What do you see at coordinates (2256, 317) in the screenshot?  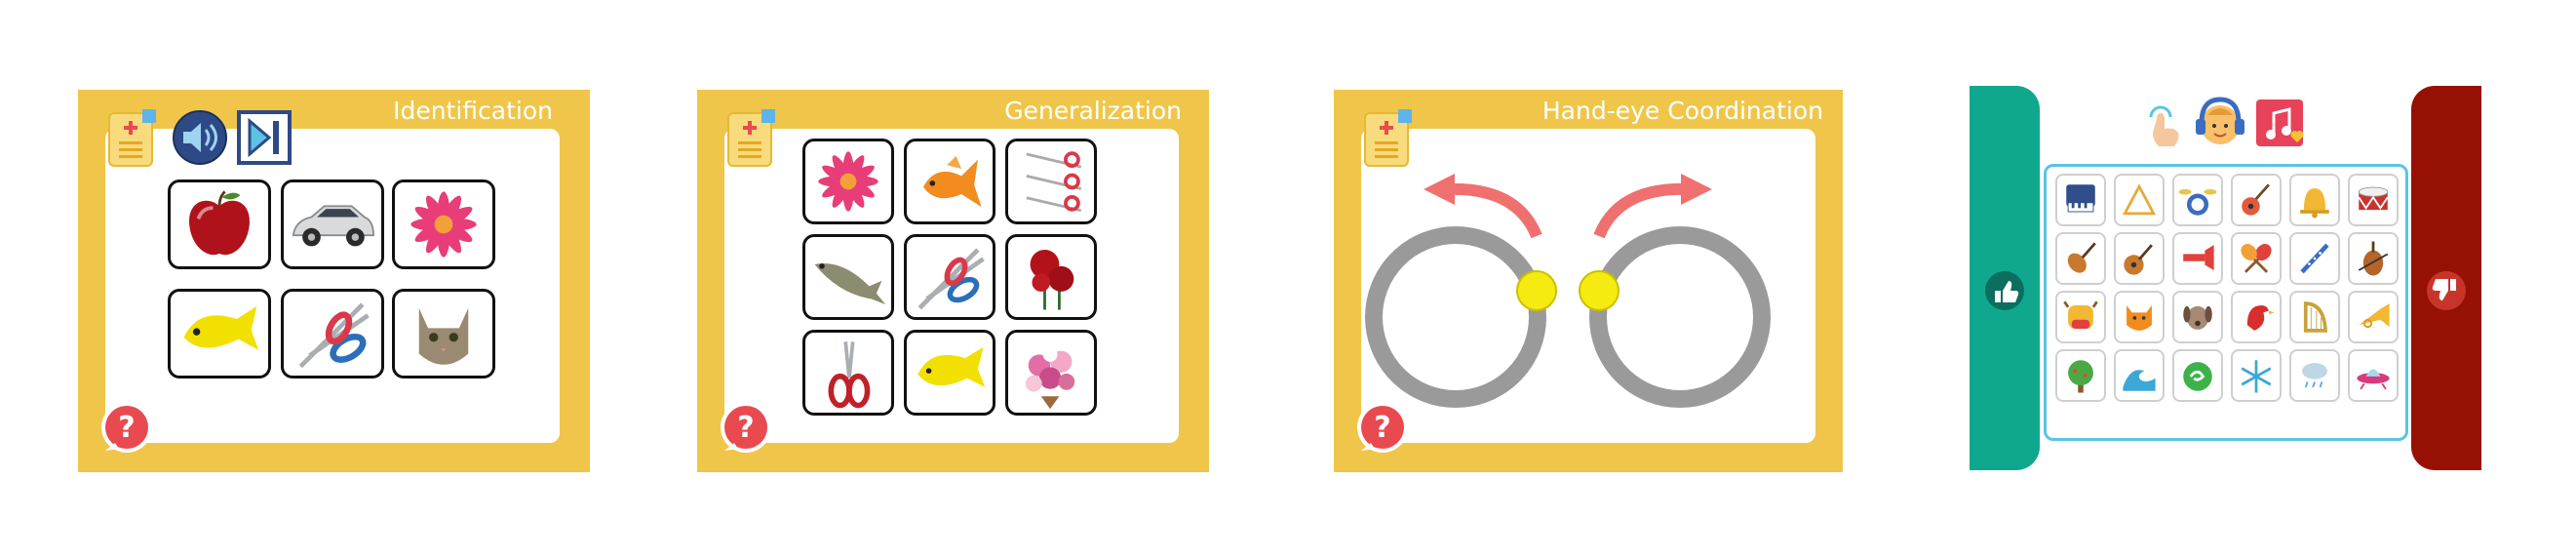 I see `tile-bird` at bounding box center [2256, 317].